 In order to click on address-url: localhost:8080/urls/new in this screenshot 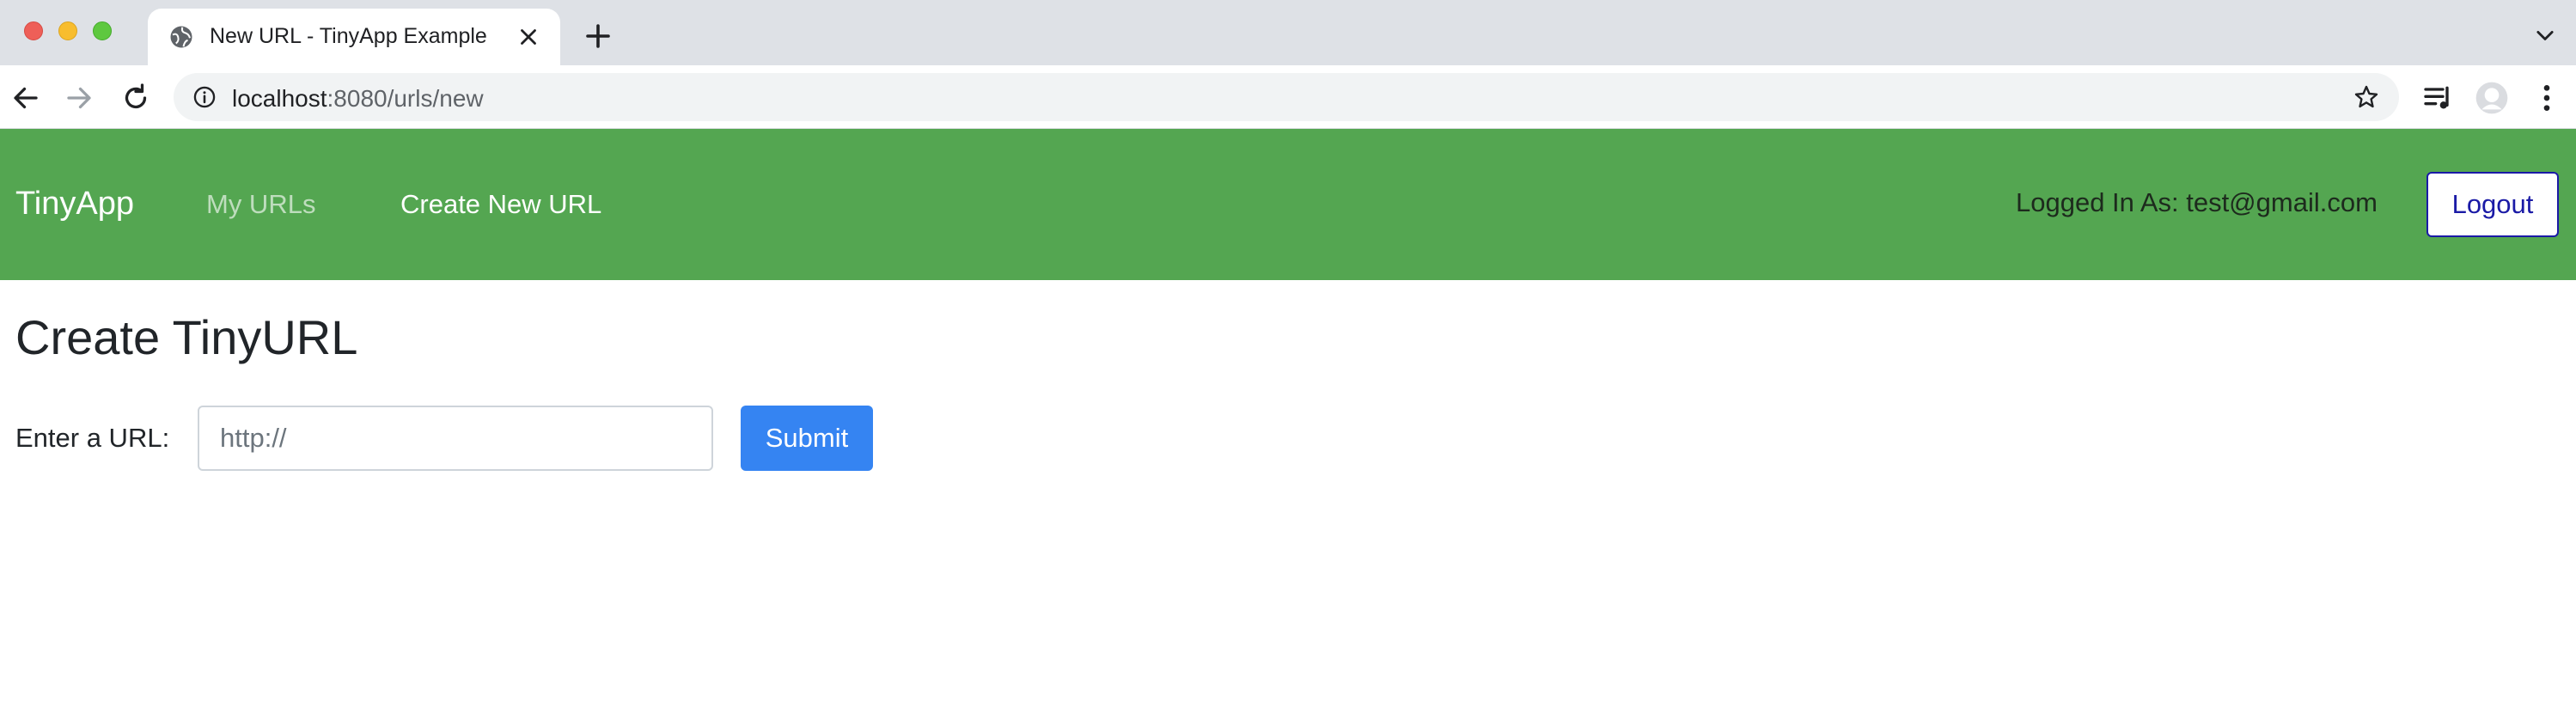, I will do `click(358, 99)`.